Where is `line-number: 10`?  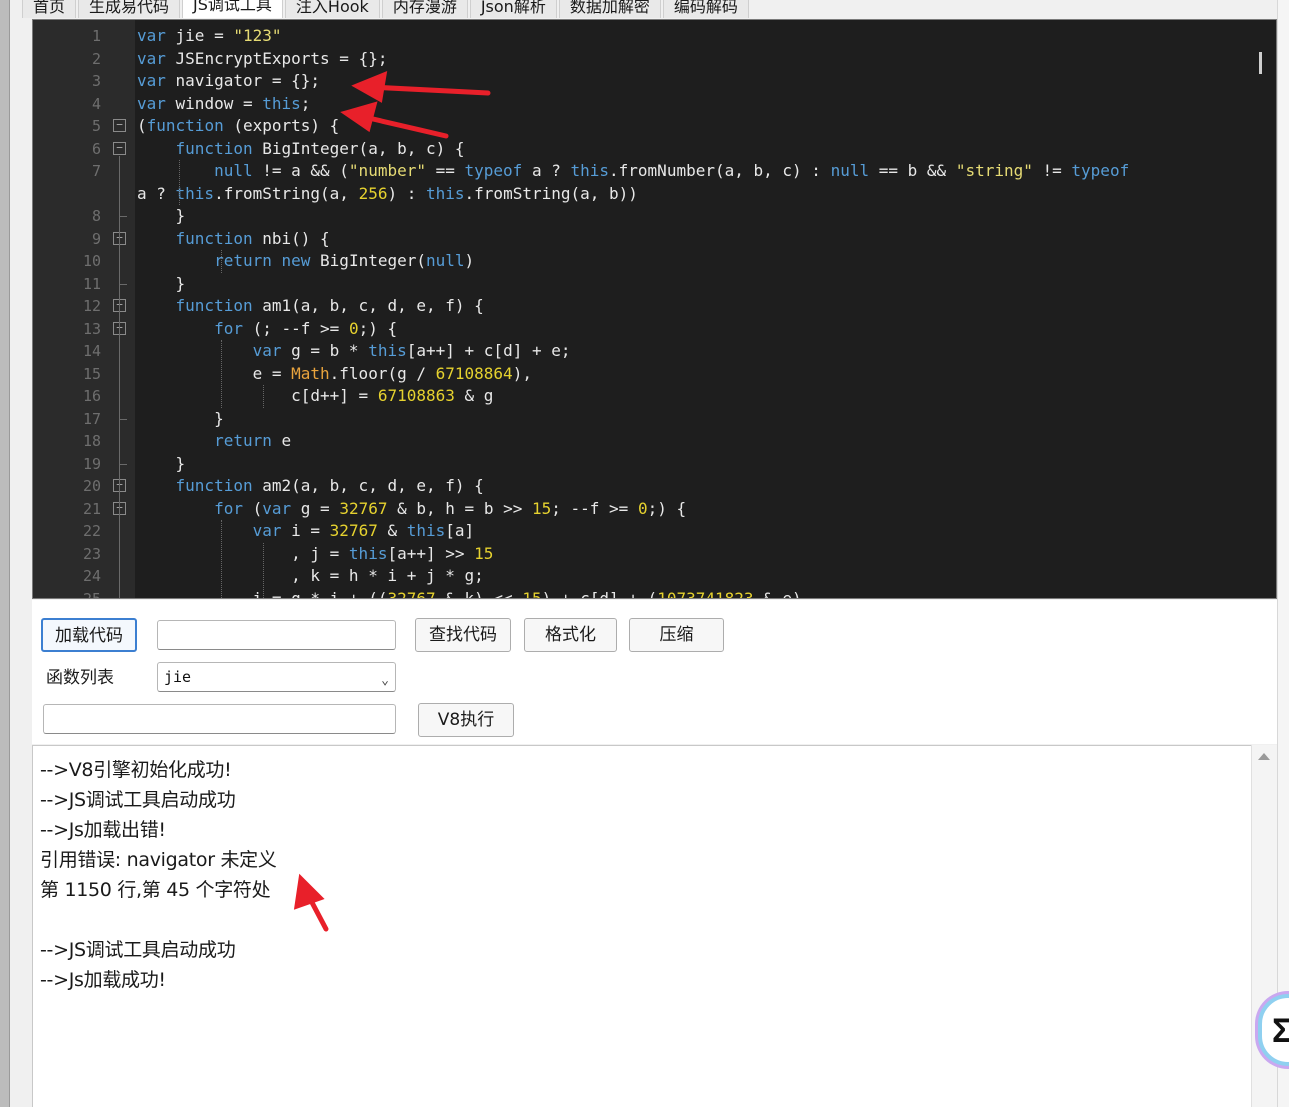 line-number: 10 is located at coordinates (91, 261).